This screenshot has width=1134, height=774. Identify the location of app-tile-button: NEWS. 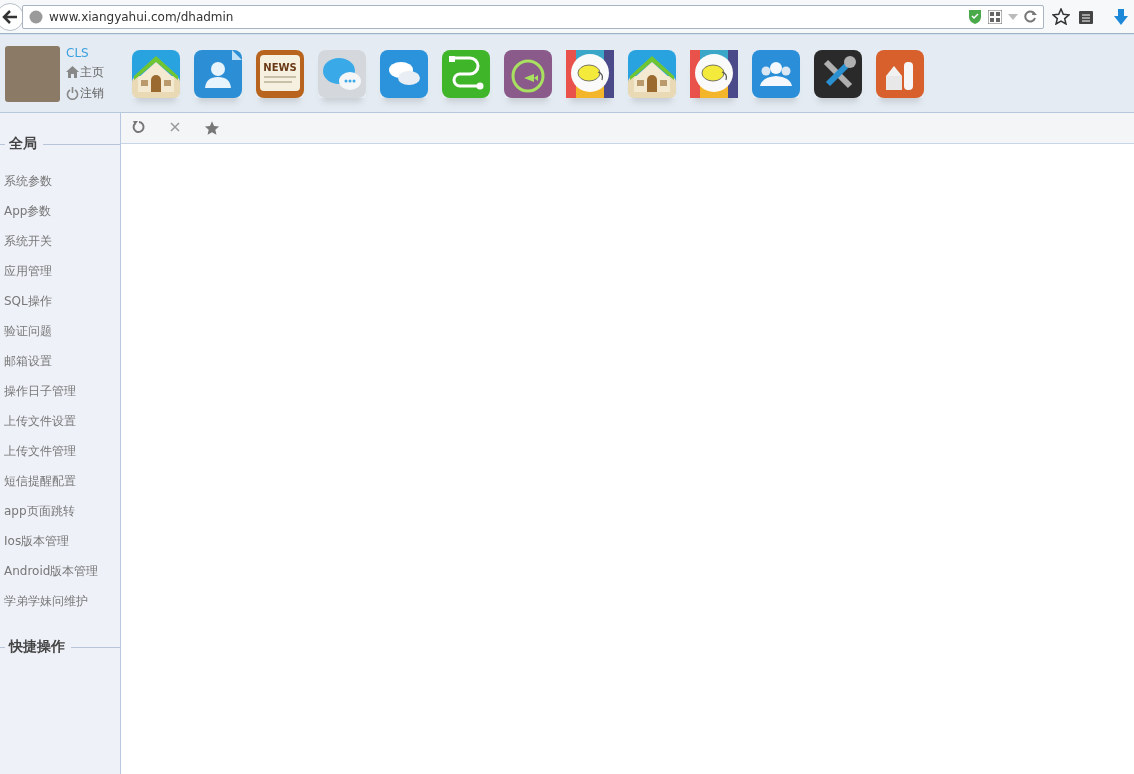
(280, 73).